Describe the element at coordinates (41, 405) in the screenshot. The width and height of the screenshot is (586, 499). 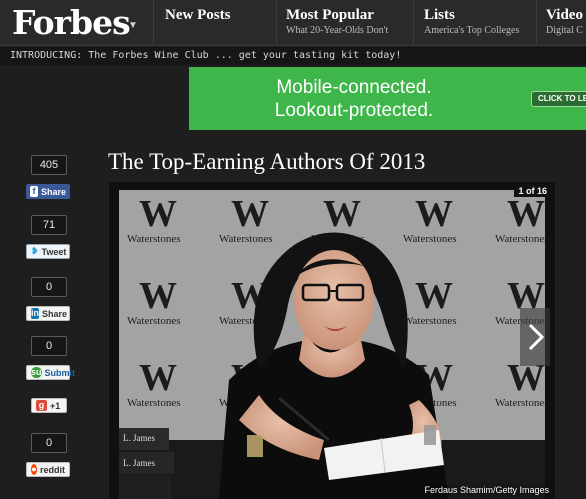
I see `google-plus-icon: g` at that location.